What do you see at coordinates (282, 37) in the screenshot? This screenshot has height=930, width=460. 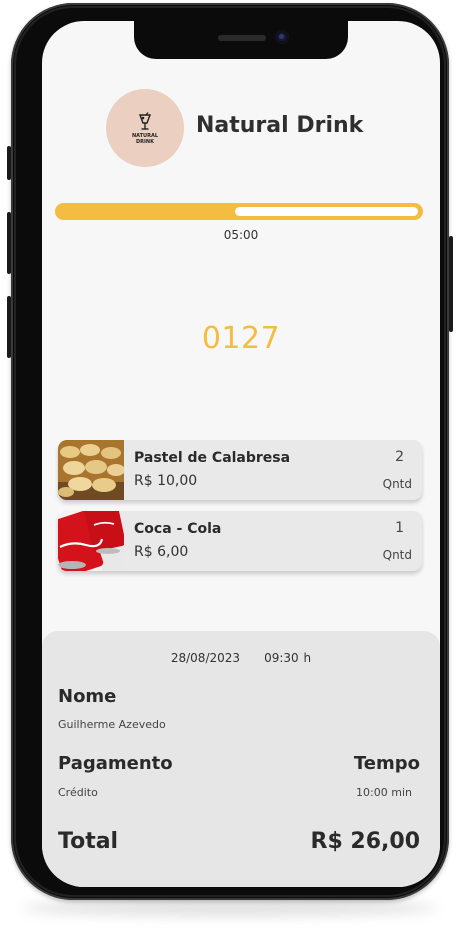 I see `front-camera` at bounding box center [282, 37].